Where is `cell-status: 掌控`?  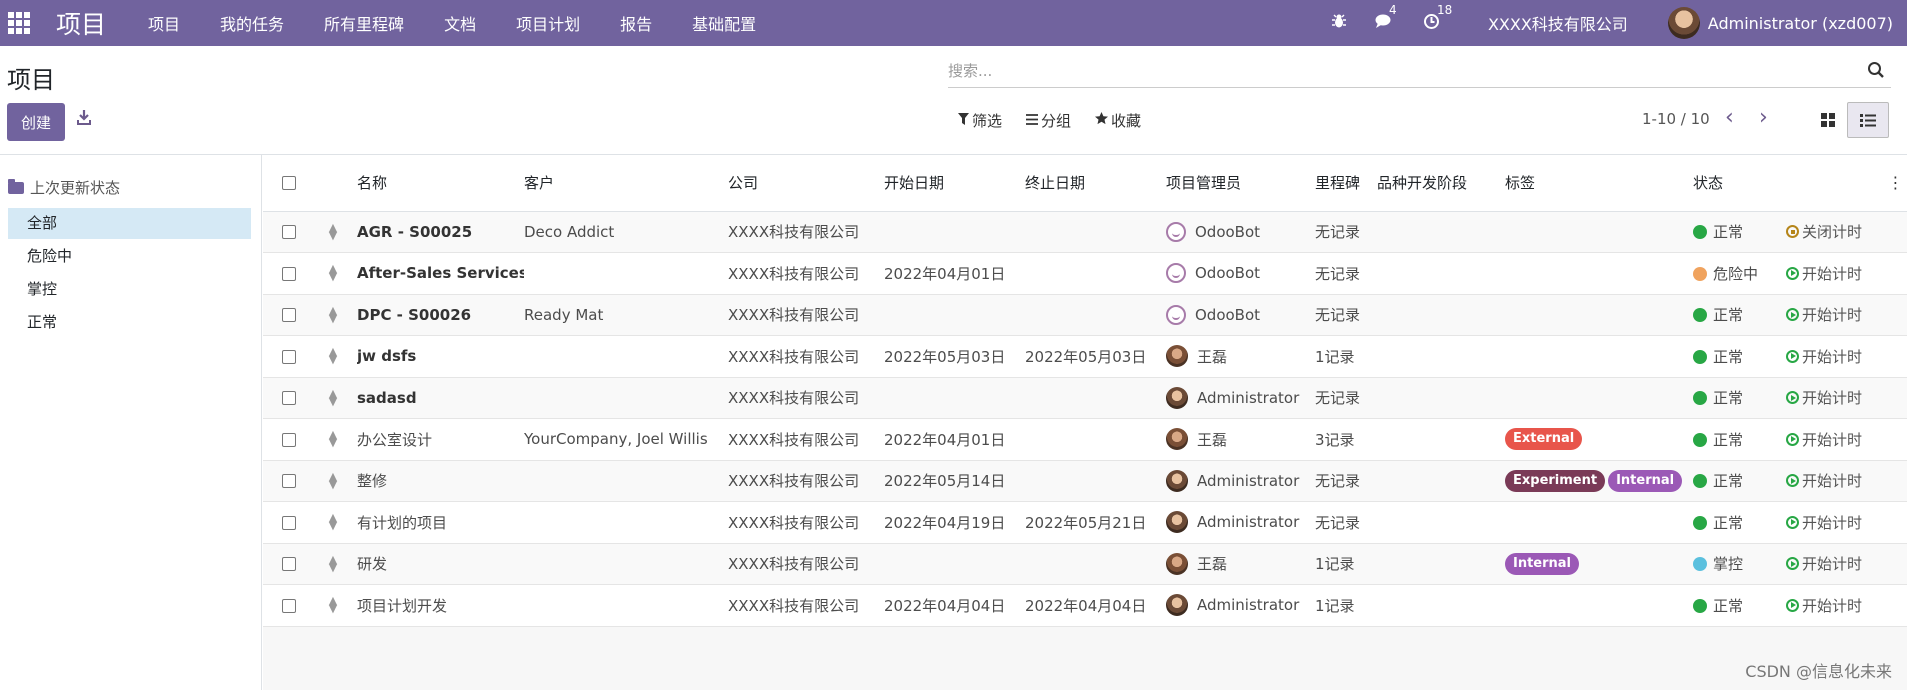 cell-status: 掌控 is located at coordinates (1739, 564).